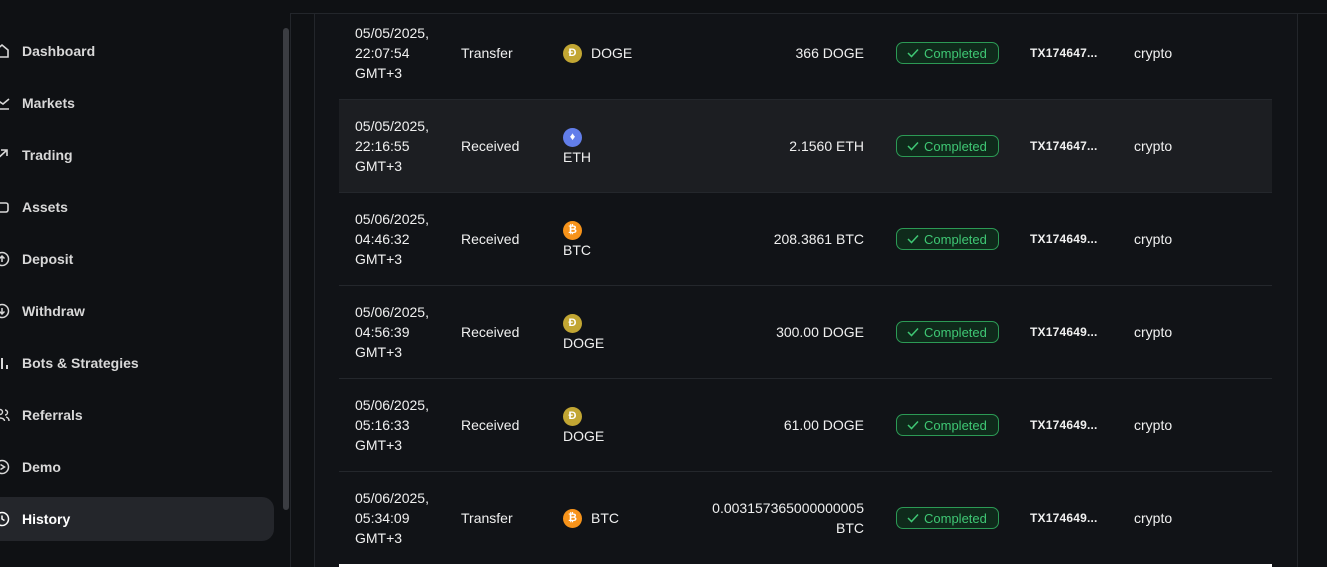  What do you see at coordinates (618, 146) in the screenshot?
I see `asset-cell: ♦ ETH` at bounding box center [618, 146].